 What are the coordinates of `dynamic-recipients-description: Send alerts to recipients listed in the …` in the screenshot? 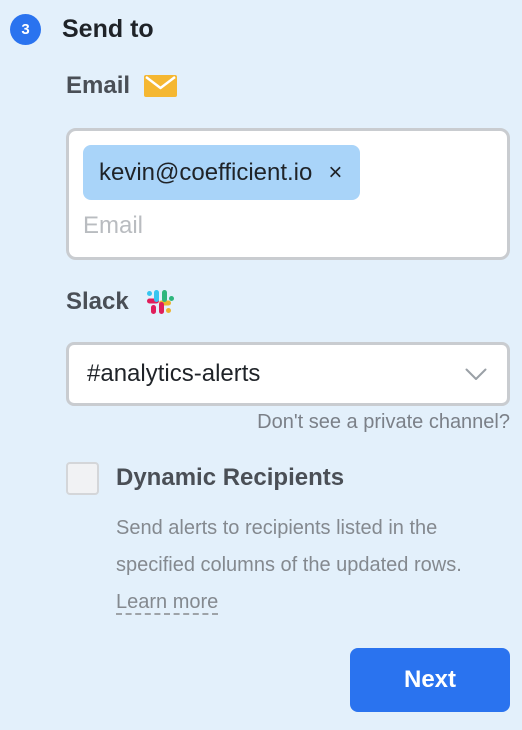 It's located at (316, 565).